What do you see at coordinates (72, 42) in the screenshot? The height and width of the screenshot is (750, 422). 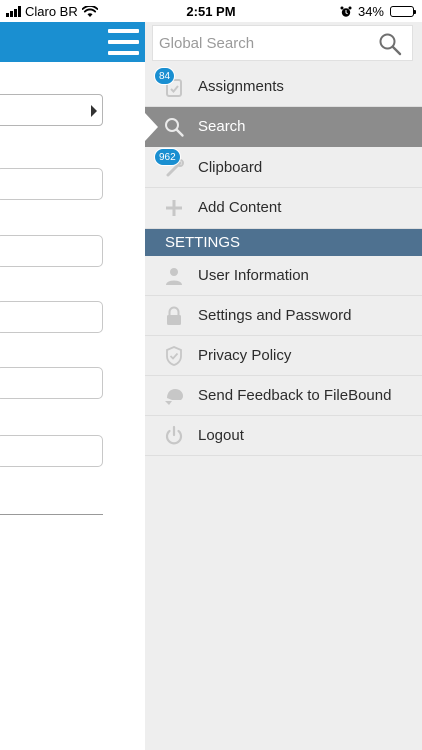 I see `app-header` at bounding box center [72, 42].